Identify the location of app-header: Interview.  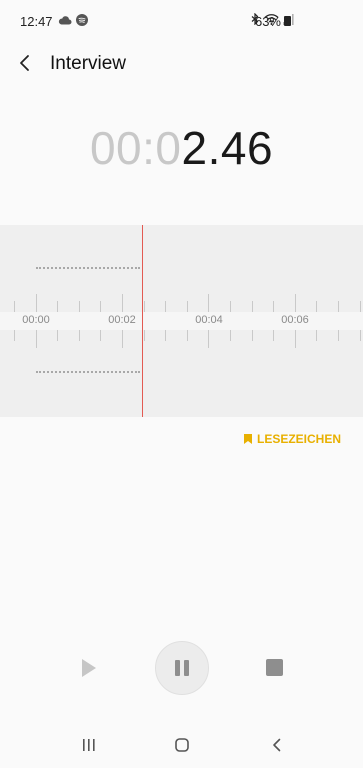
(181, 64).